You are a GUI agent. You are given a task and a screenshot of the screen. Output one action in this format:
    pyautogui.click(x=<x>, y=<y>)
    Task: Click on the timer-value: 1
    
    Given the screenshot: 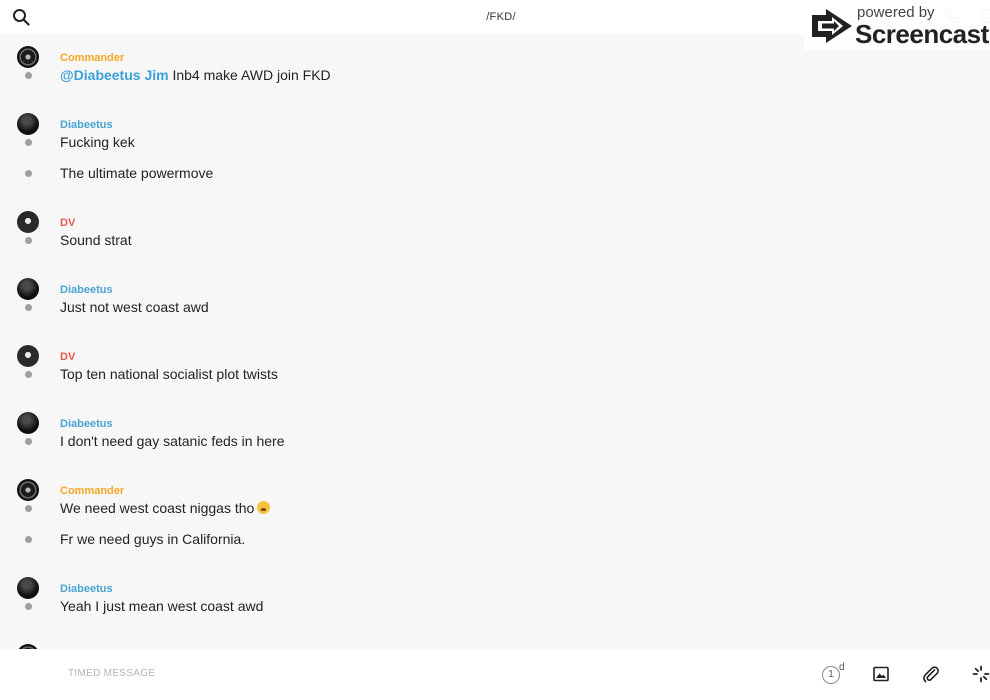 What is the action you would take?
    pyautogui.click(x=831, y=675)
    